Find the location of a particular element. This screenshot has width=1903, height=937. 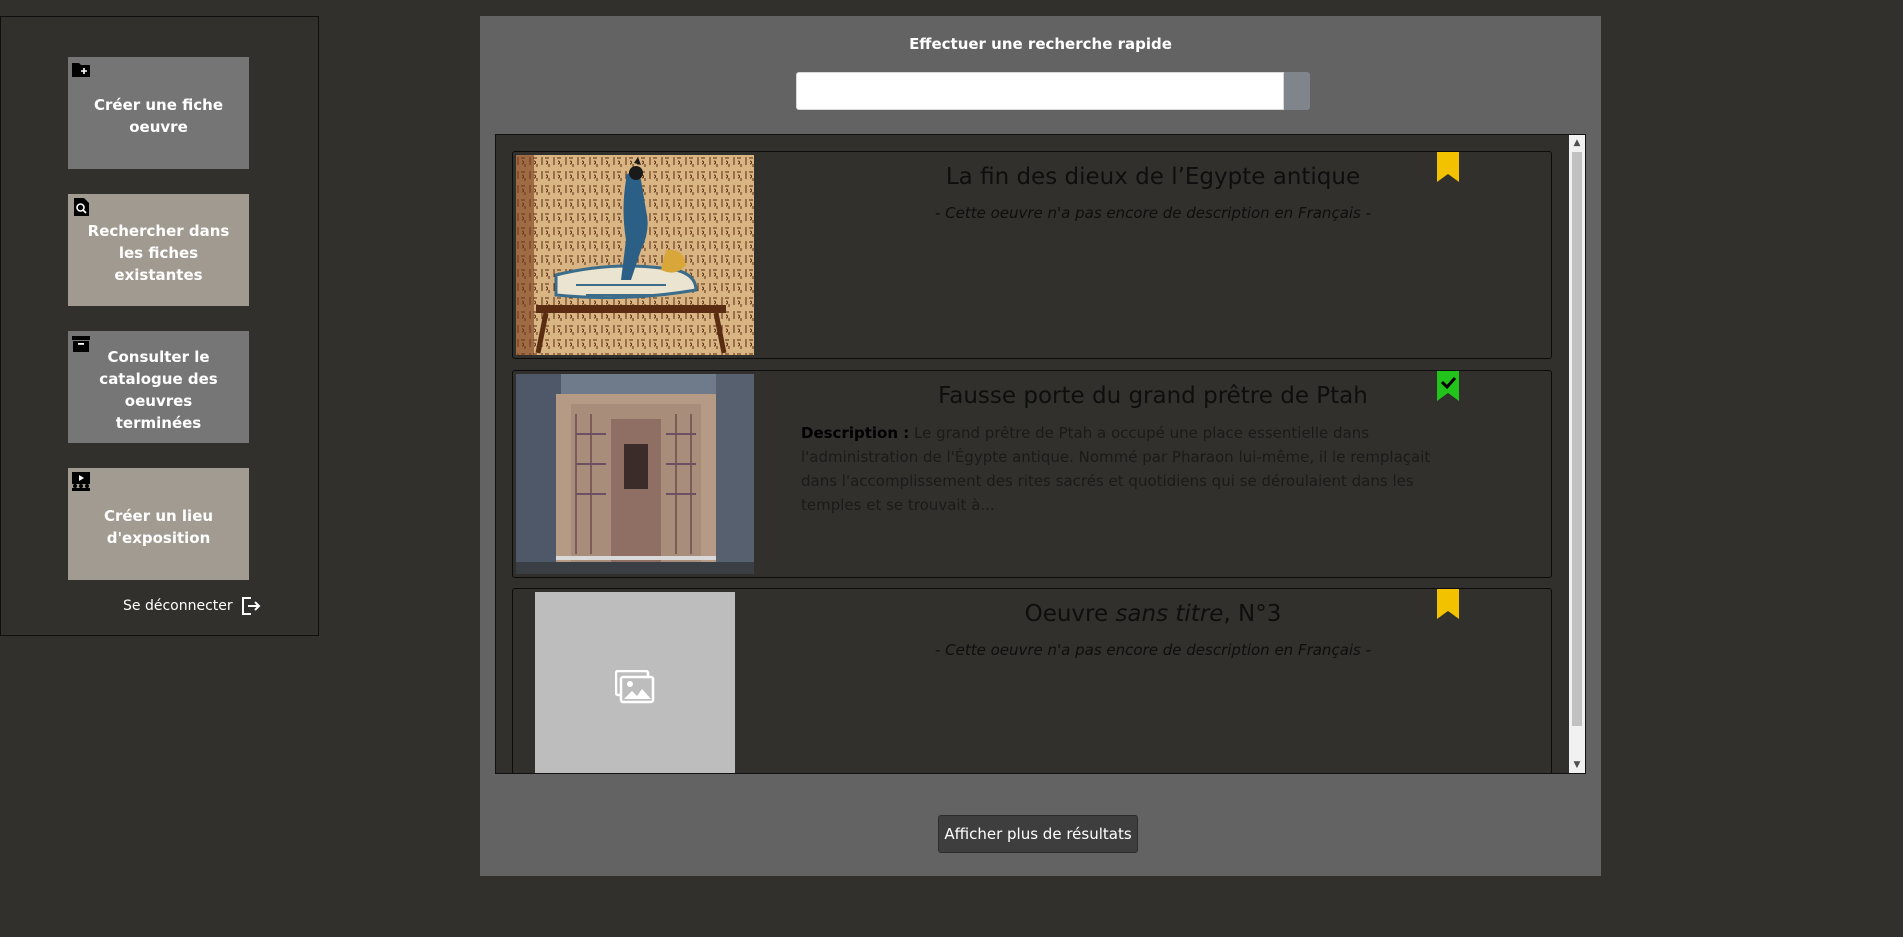

logout-button: Se déconnecter is located at coordinates (192, 606).